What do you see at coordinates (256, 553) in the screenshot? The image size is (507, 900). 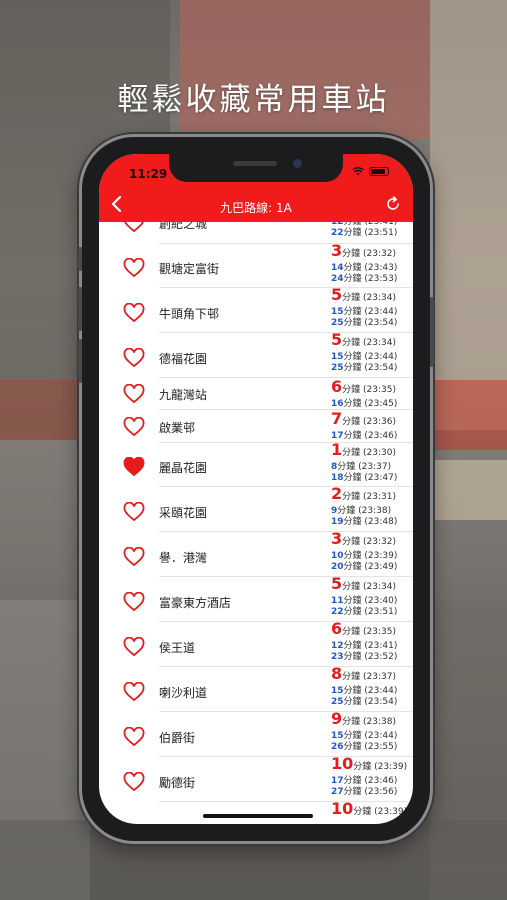 I see `stop-row: 譽．港灣 3分鐘 (23:32) 10分鐘 (23:39) 20分鐘 (23:49)` at bounding box center [256, 553].